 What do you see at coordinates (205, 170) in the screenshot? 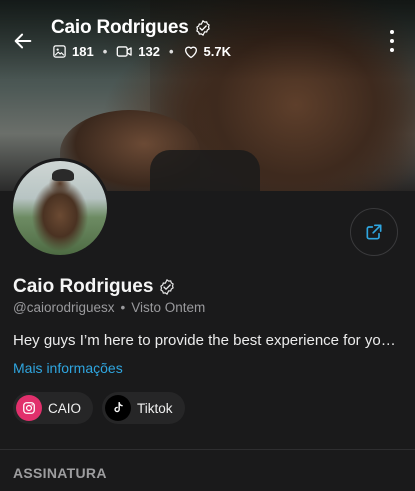
I see `cover-shadow` at bounding box center [205, 170].